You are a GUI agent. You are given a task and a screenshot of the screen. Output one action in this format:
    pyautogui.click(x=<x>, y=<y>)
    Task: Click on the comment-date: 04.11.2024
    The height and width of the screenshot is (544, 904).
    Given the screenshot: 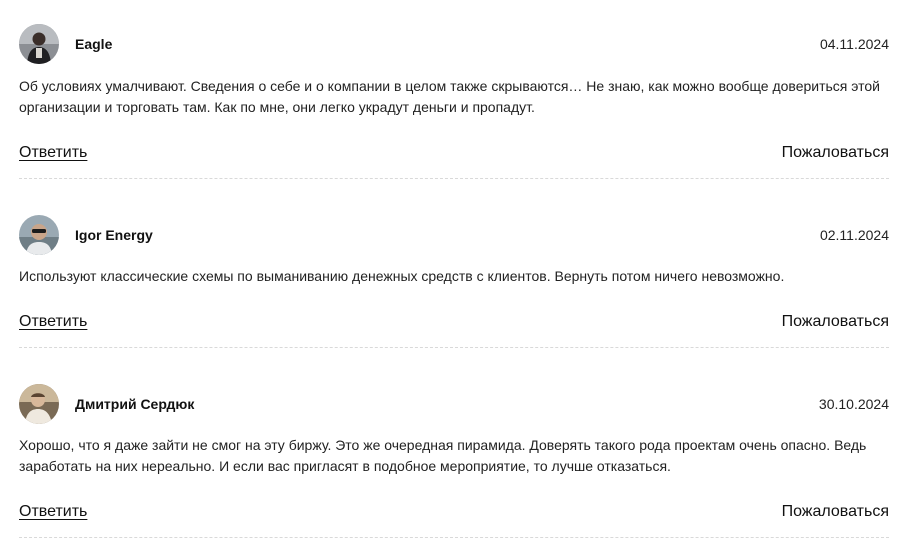 What is the action you would take?
    pyautogui.click(x=854, y=44)
    